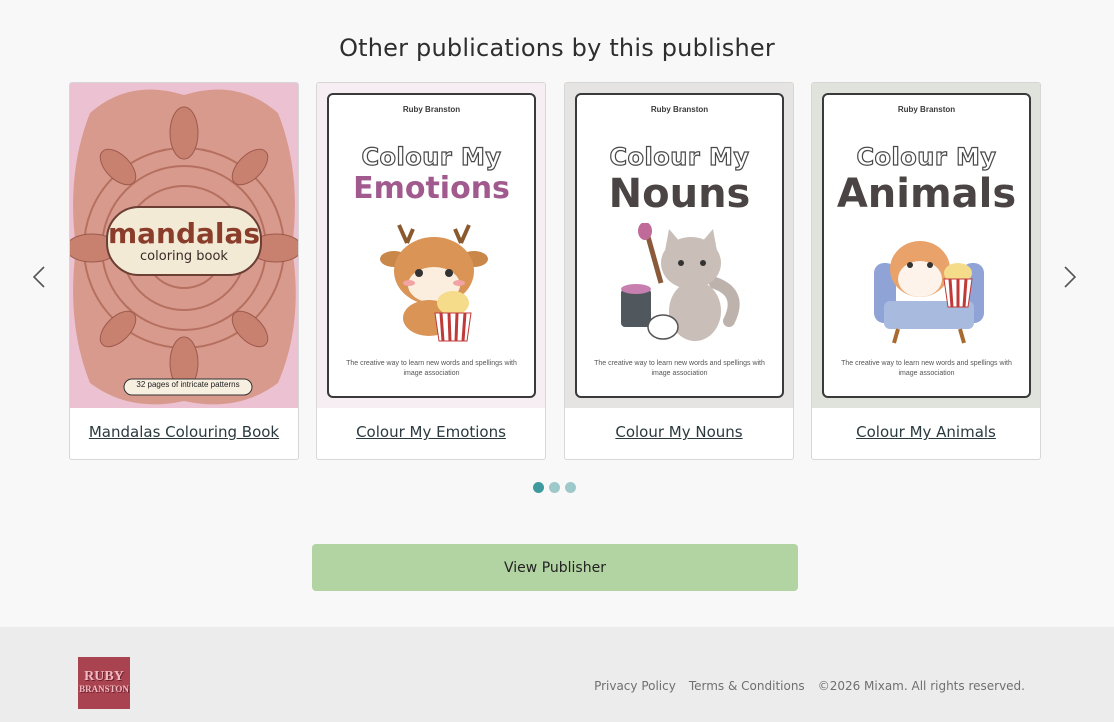 This screenshot has width=1114, height=722. I want to click on carousel-pagination, so click(554, 487).